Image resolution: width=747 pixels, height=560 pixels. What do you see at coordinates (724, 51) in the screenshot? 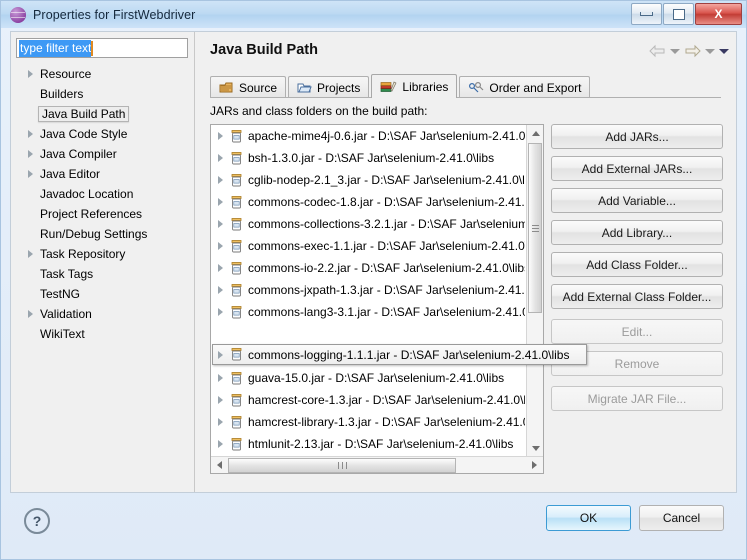
I see `view-menu-icon` at bounding box center [724, 51].